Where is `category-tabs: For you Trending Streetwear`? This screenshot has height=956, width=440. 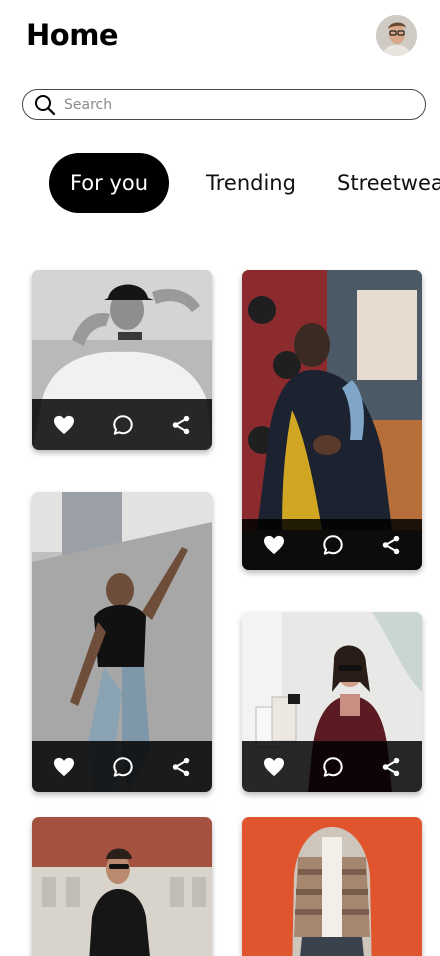 category-tabs: For you Trending Streetwear is located at coordinates (220, 183).